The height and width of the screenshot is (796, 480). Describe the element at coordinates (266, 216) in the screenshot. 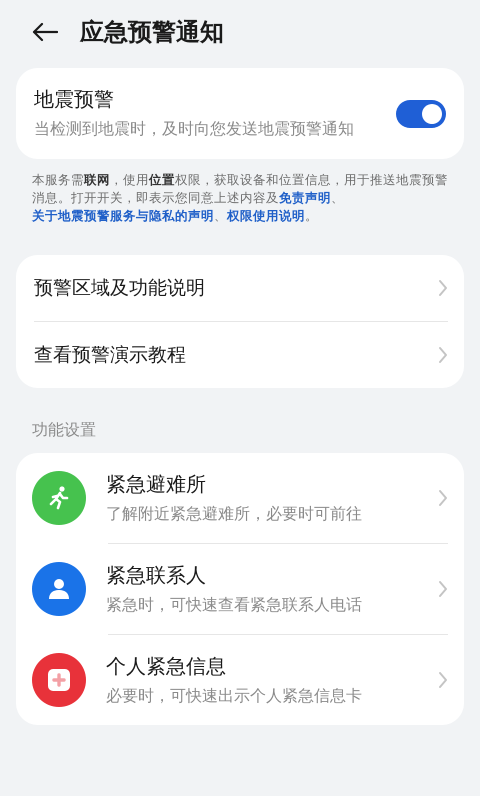

I see `notice-link: 权限使用说明` at that location.